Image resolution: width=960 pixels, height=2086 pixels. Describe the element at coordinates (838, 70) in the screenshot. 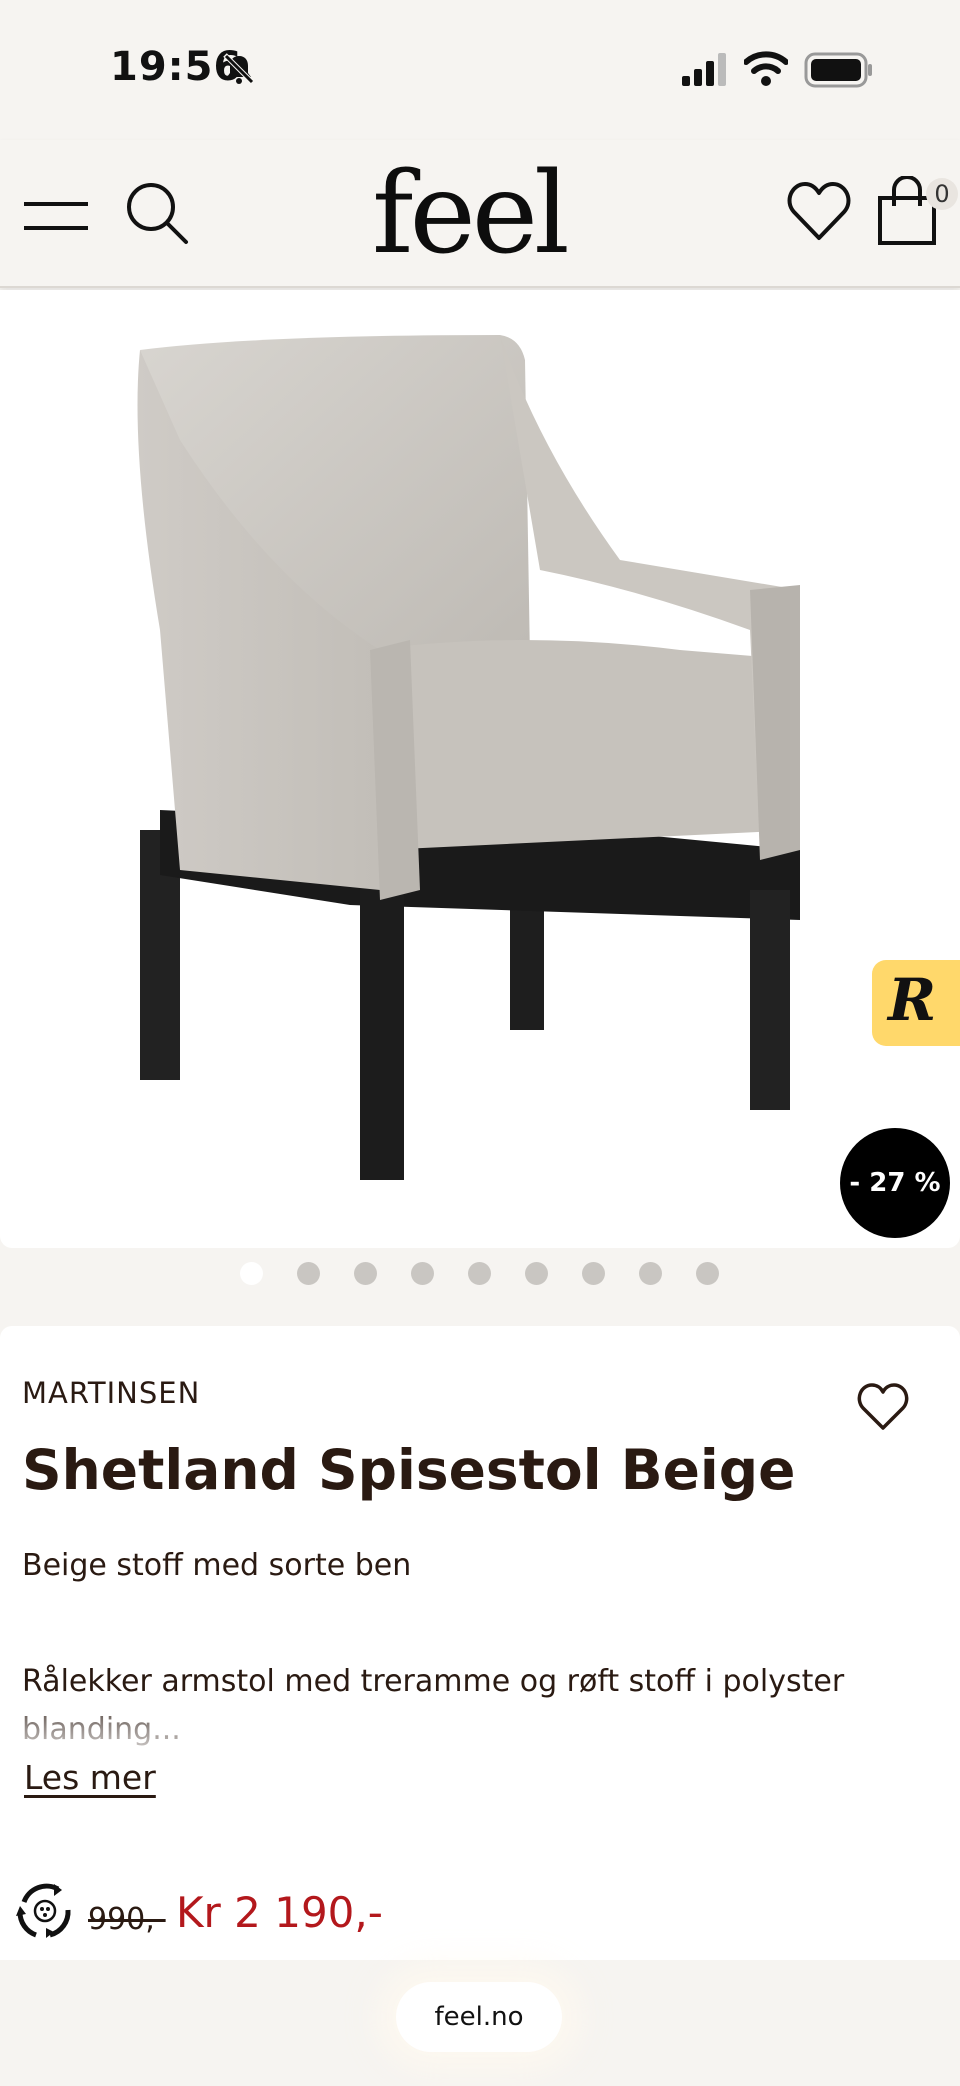

I see `battery-icon` at that location.